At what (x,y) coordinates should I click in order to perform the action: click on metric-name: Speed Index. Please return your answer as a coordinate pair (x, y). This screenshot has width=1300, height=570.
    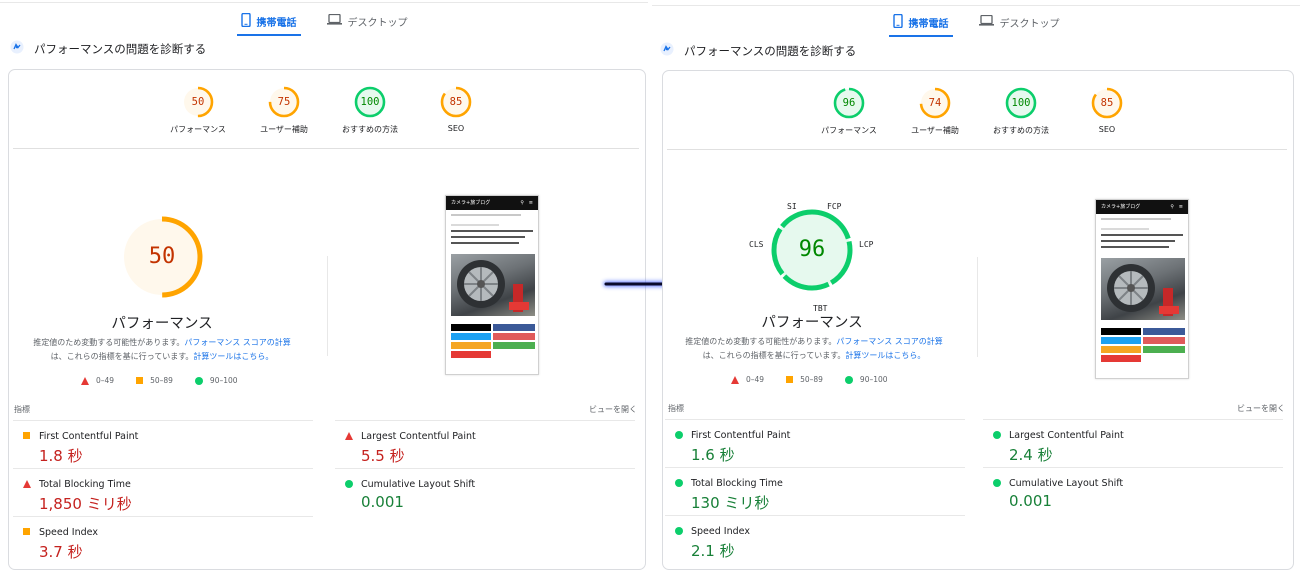
    Looking at the image, I should click on (68, 532).